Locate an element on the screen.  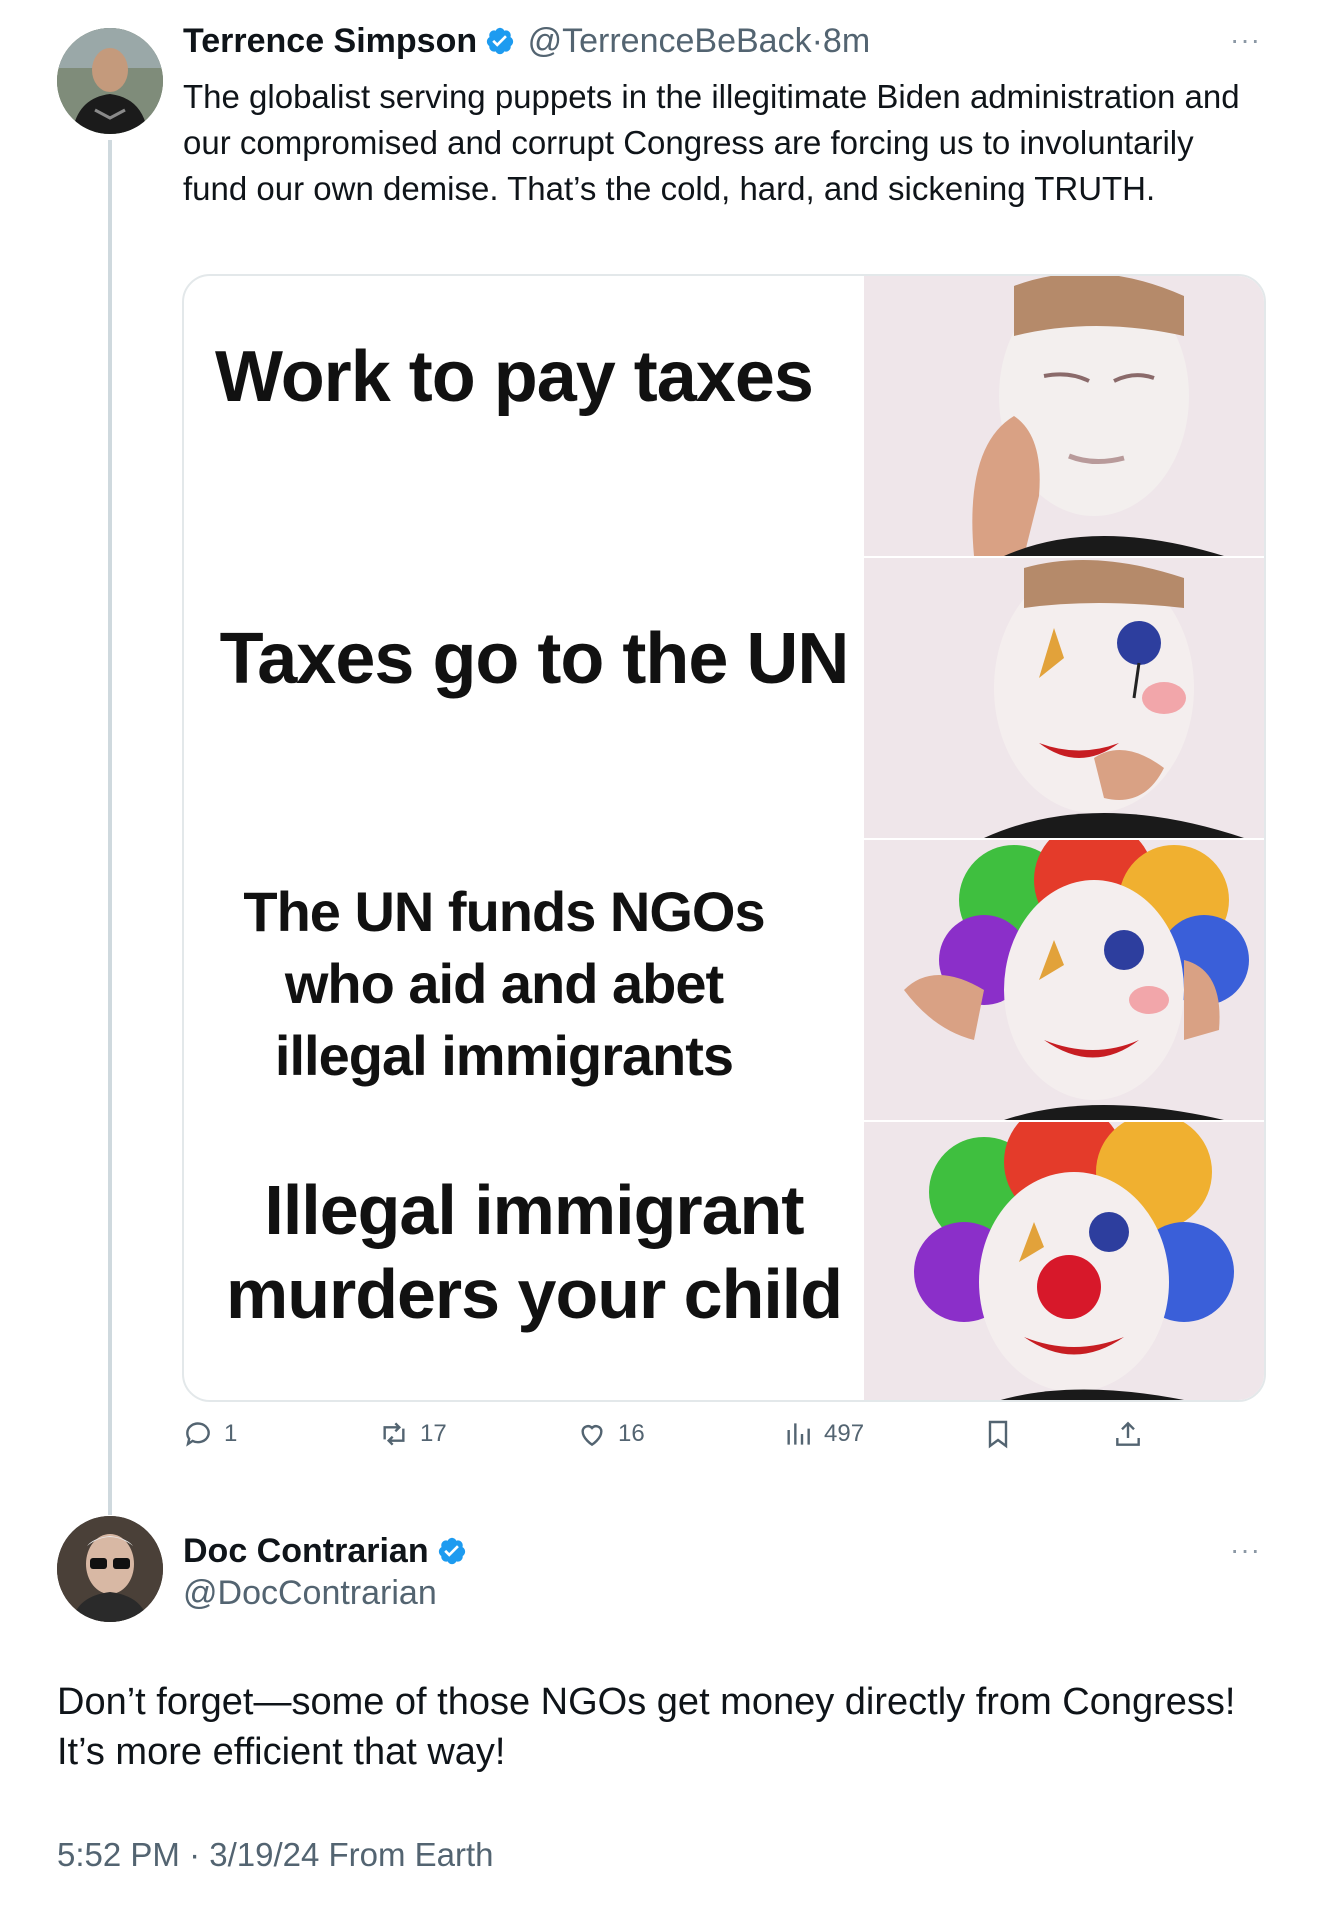
tweet-timestamp: 5:52 PM · 3/19/24 From Earth is located at coordinates (275, 1855).